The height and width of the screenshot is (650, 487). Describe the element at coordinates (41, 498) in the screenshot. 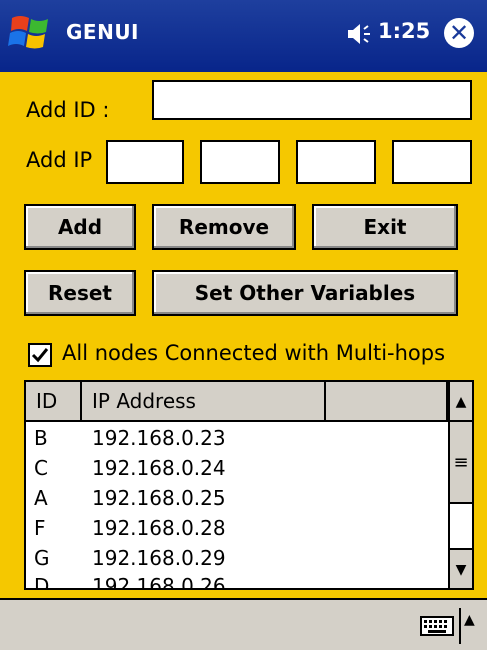

I see `cell-id: A` at that location.